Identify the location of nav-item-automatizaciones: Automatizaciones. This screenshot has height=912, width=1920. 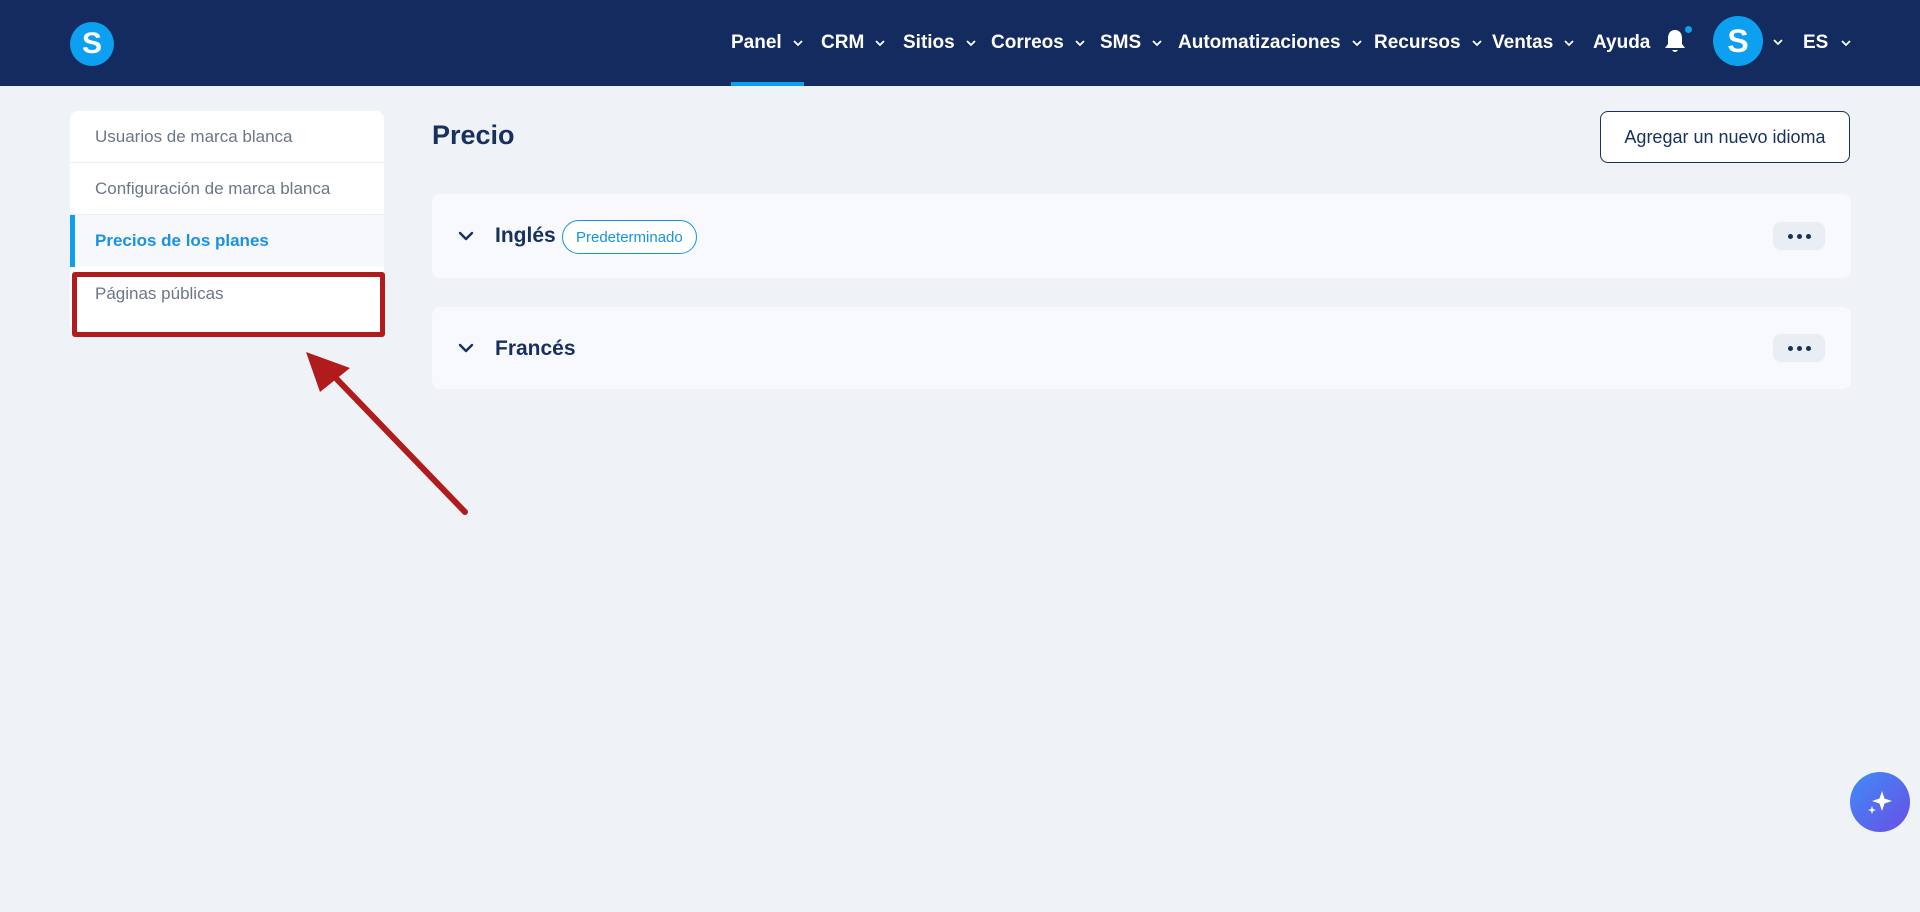
(1270, 43).